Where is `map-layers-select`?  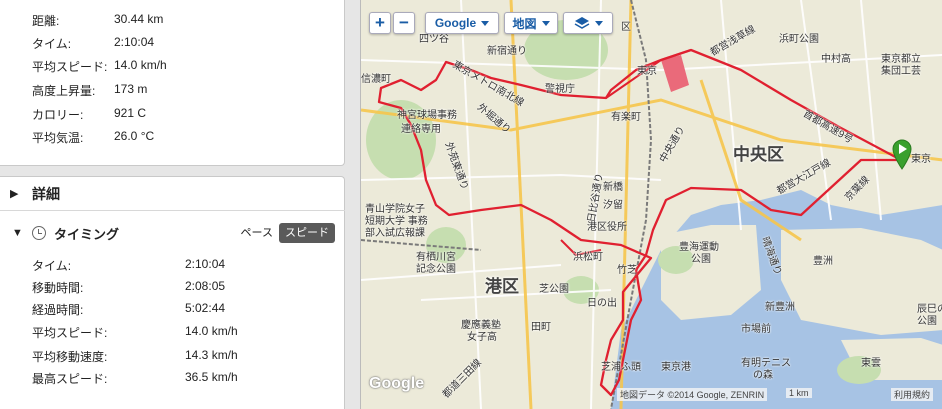 map-layers-select is located at coordinates (588, 23).